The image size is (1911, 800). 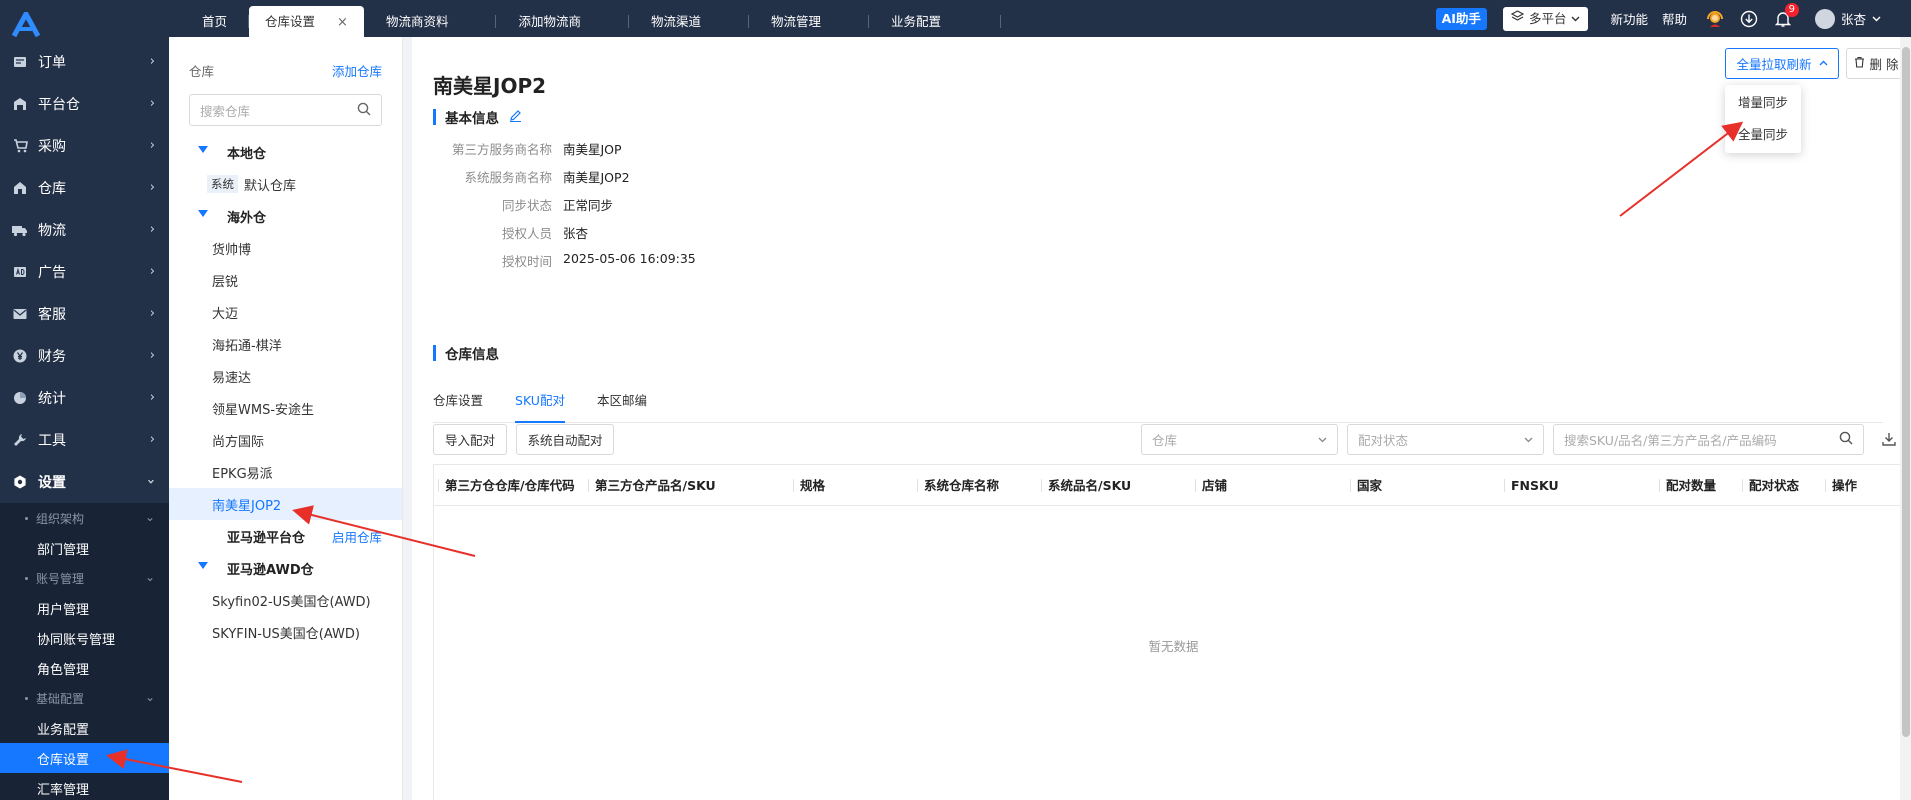 I want to click on auto-pairing-button: 系统自动配对, so click(x=565, y=439).